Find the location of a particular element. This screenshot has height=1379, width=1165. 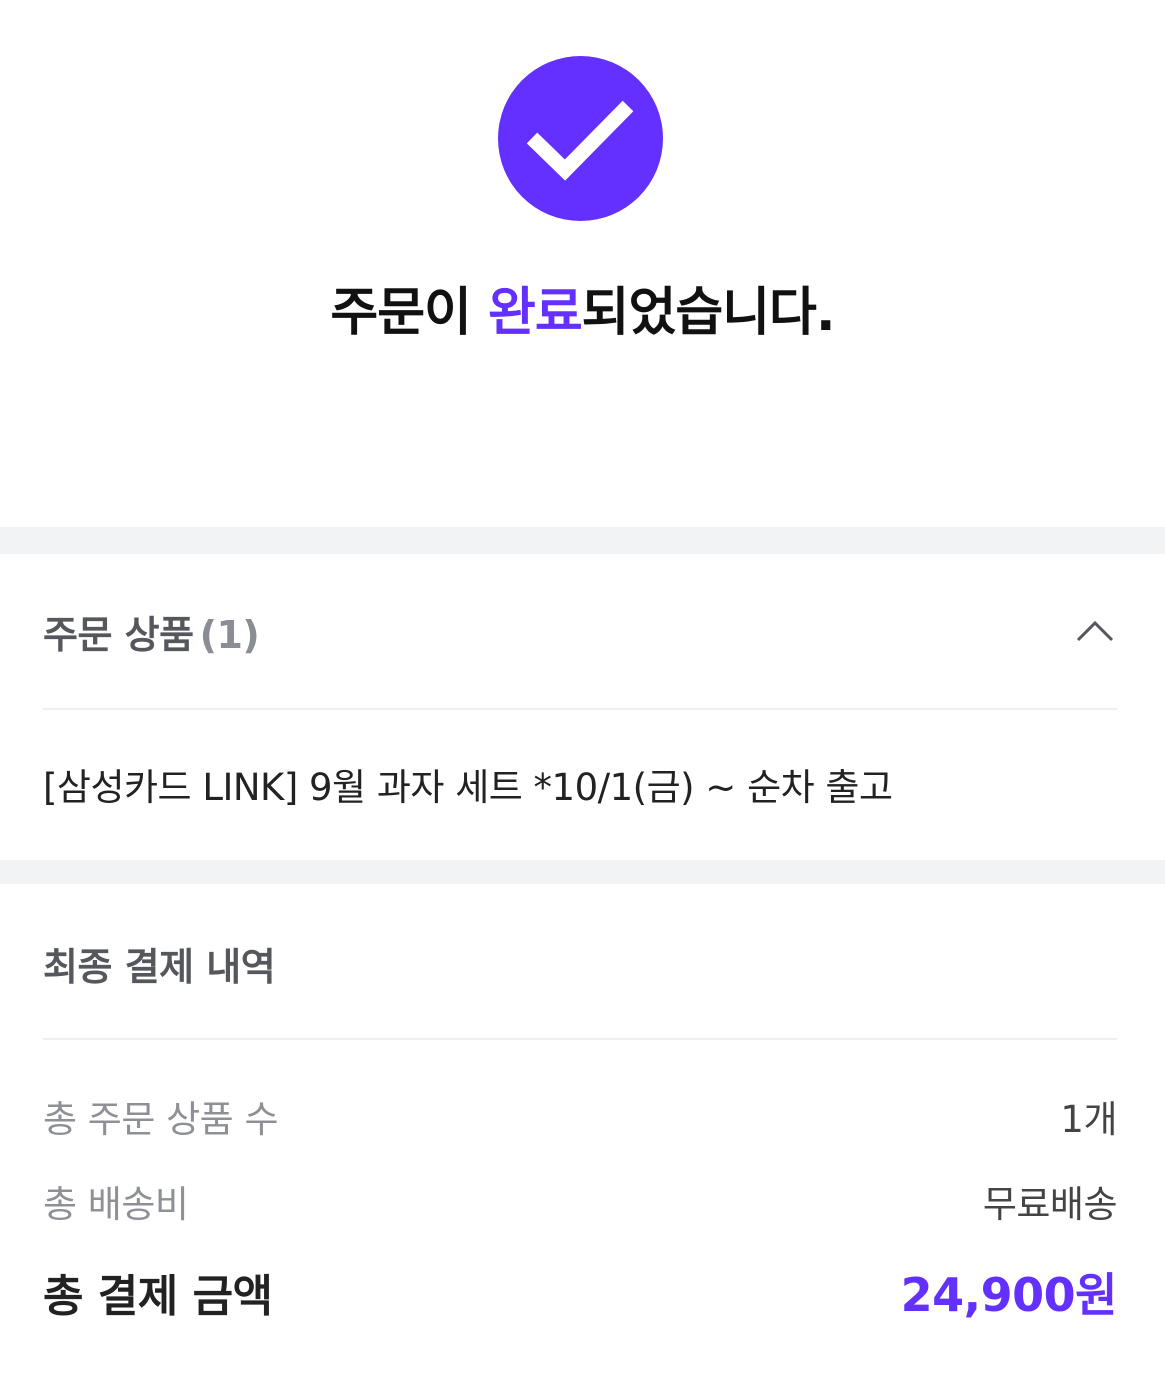

order-complete-title: 주문이 완료되었습니다. is located at coordinates (582, 307).